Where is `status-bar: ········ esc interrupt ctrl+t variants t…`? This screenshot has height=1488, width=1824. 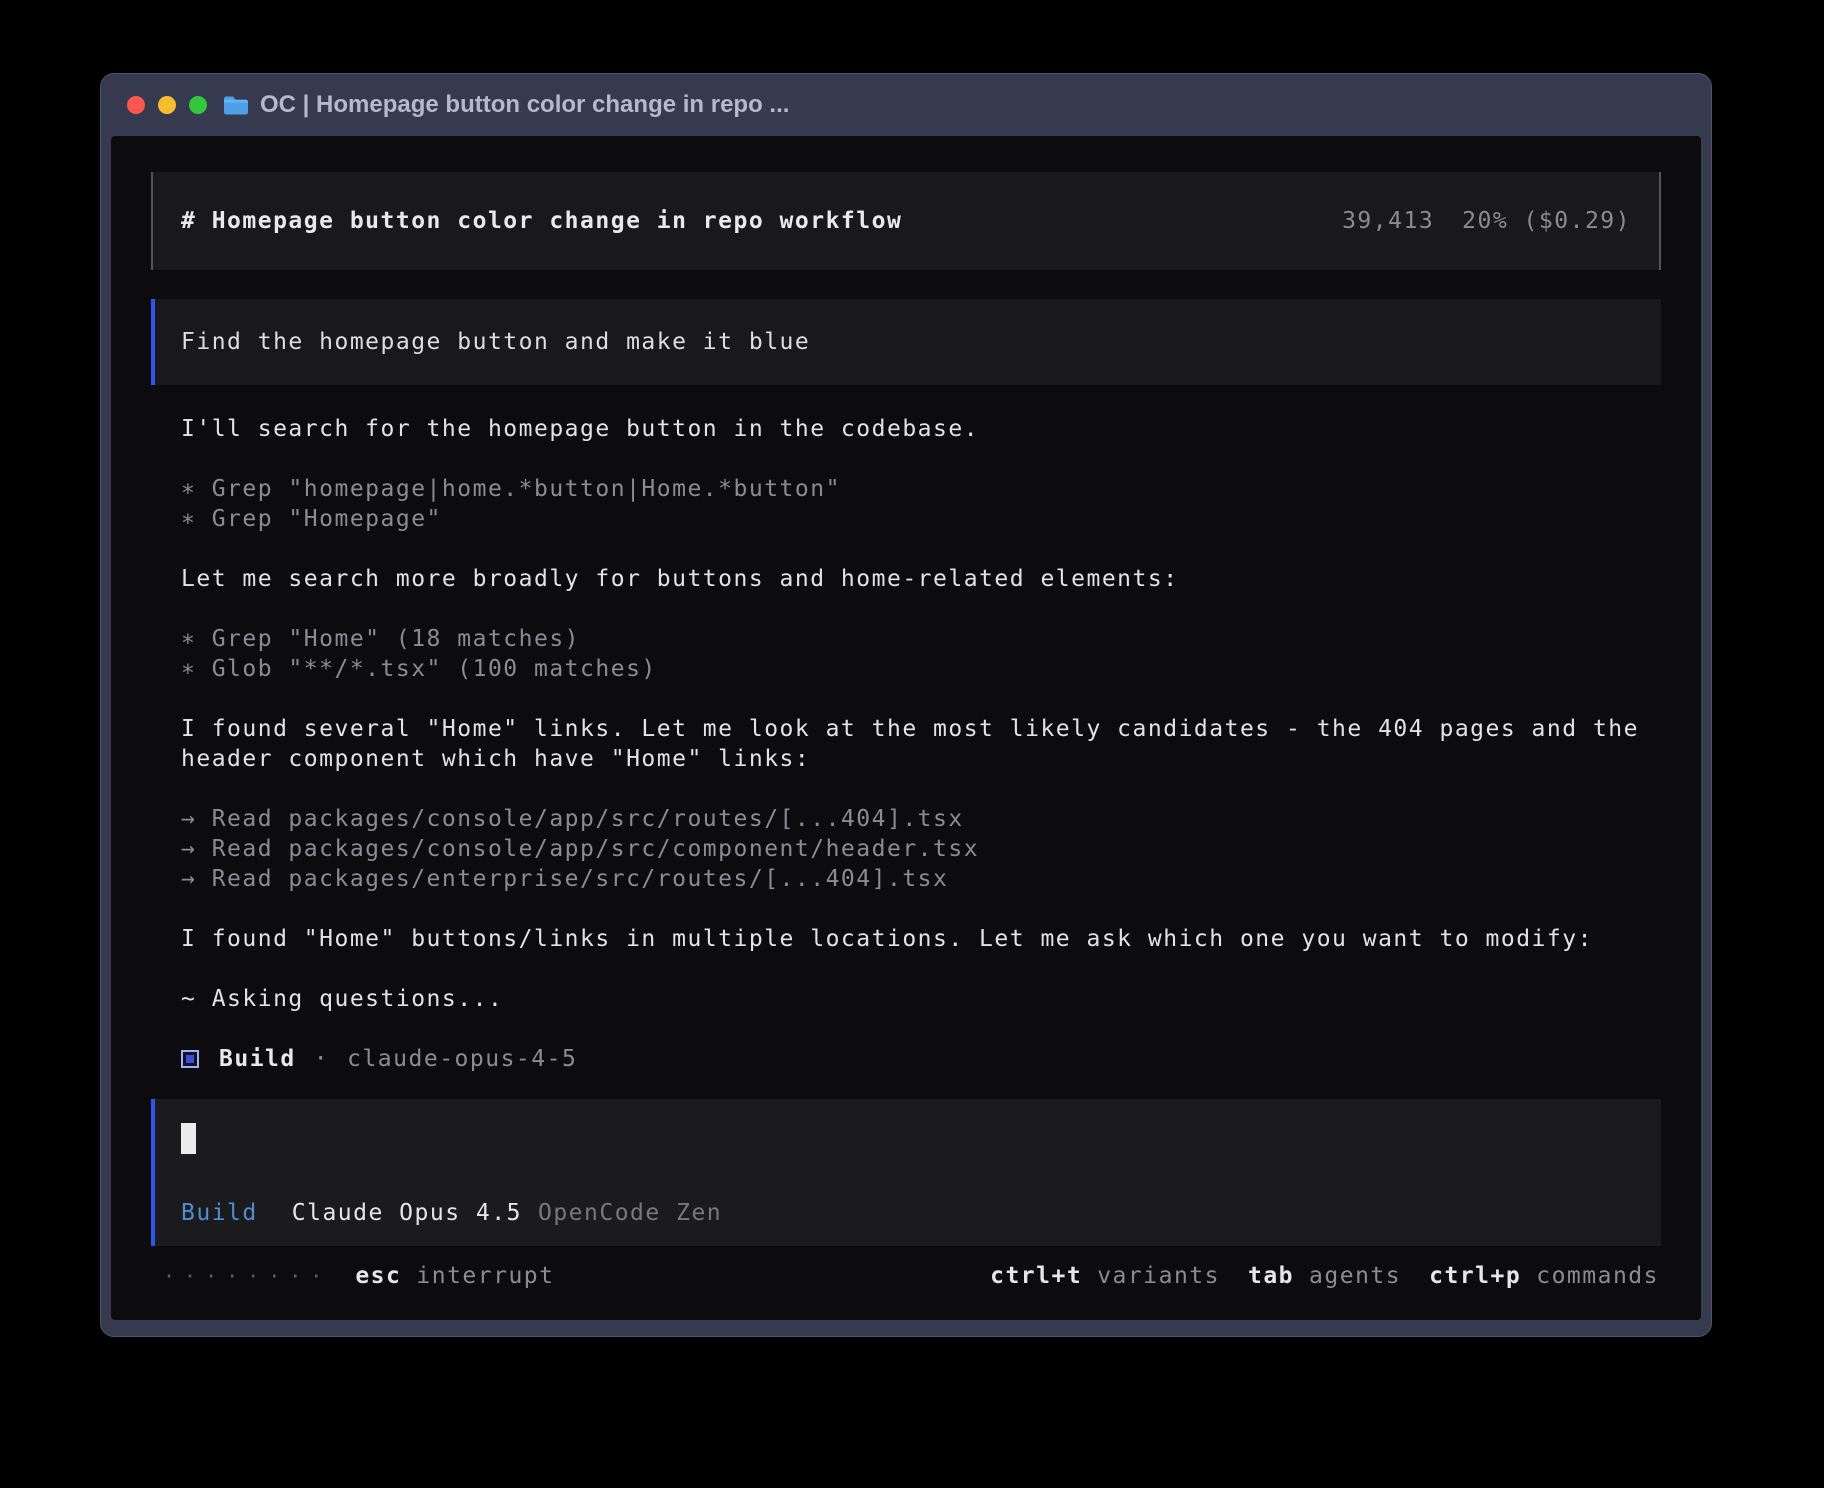 status-bar: ········ esc interrupt ctrl+t variants t… is located at coordinates (906, 1283).